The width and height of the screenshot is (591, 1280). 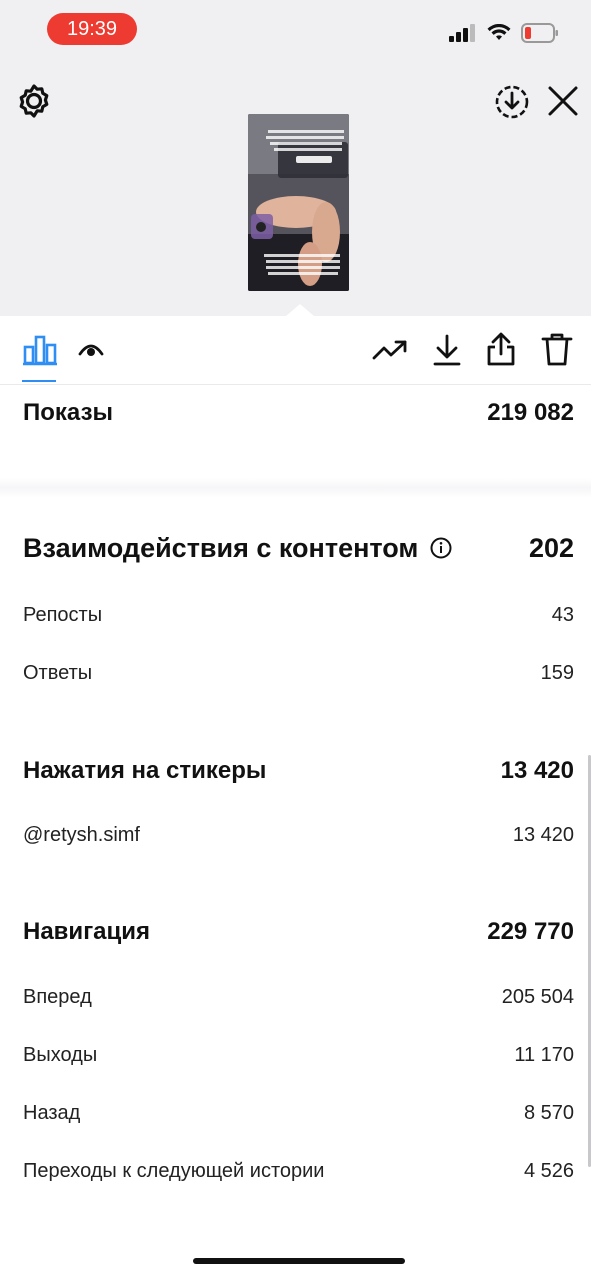 I want to click on stickers-value: 13 420, so click(x=537, y=770).